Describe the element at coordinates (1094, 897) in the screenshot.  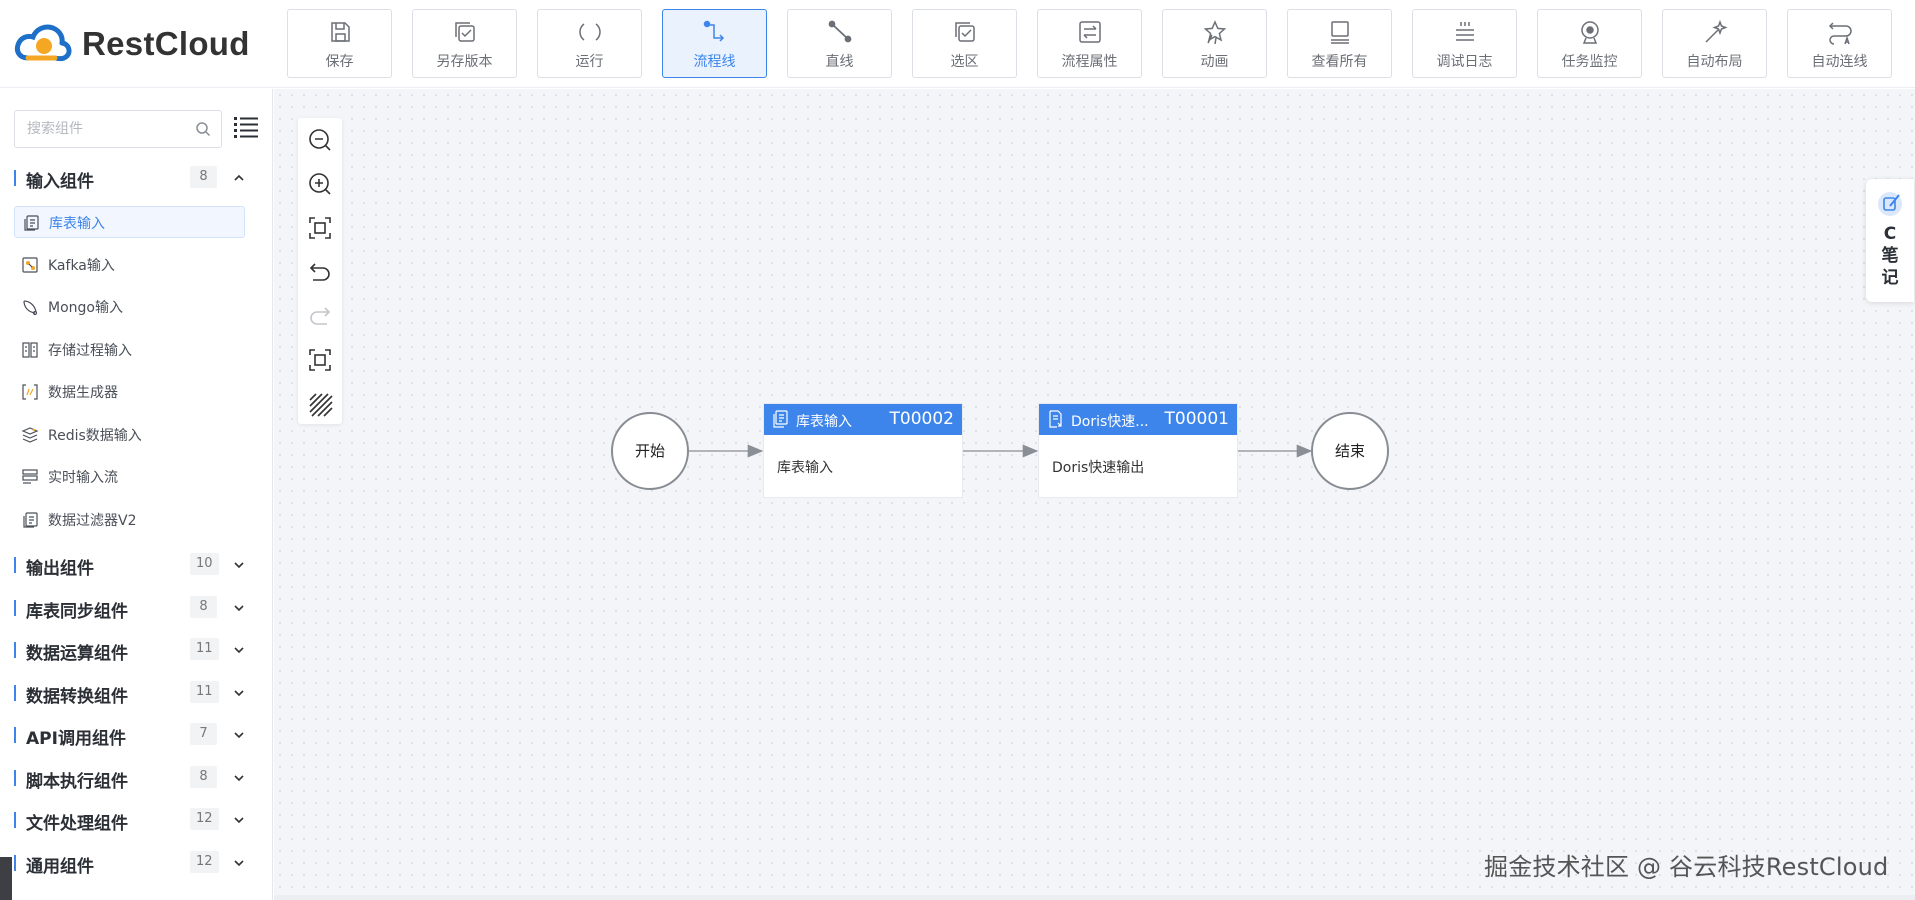
I see `canvas-scrollbar` at that location.